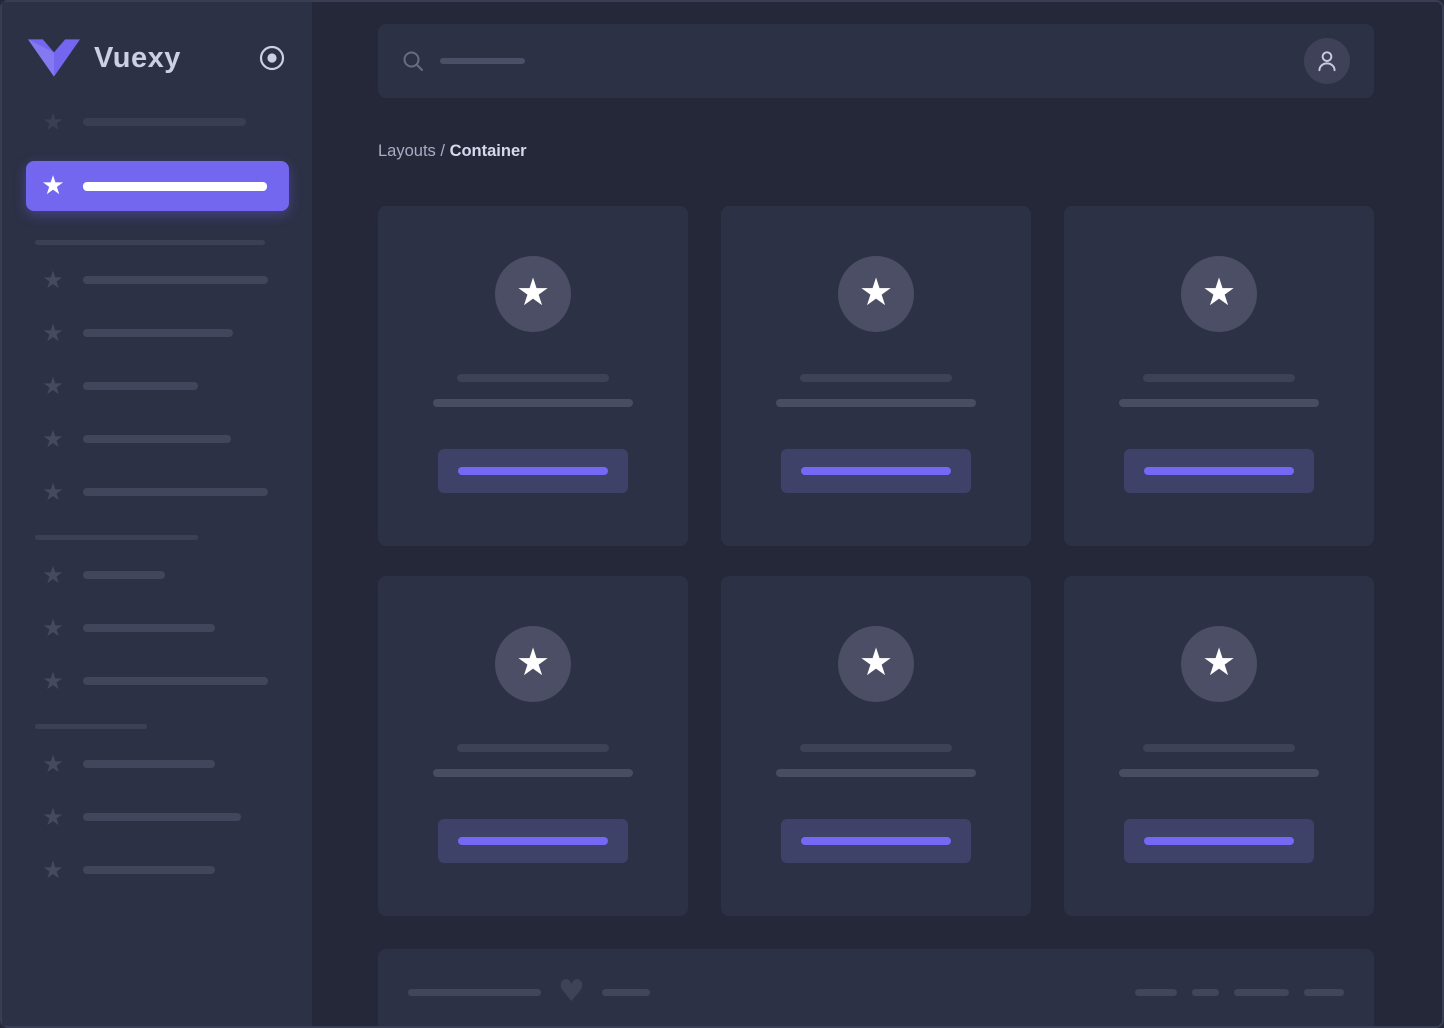  I want to click on heart-icon: ♥, so click(571, 992).